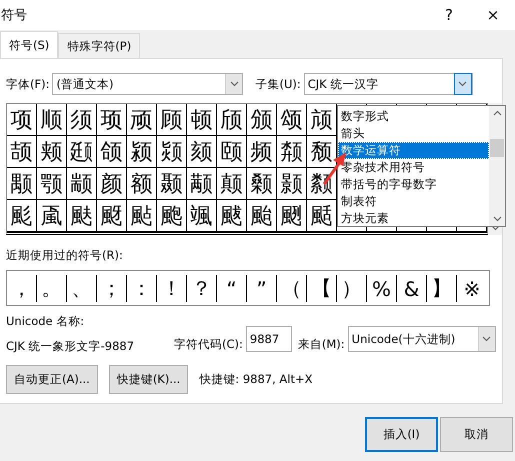 This screenshot has width=515, height=461. I want to click on recent-symbols-label: 近期使用过的符号(R):, so click(65, 256).